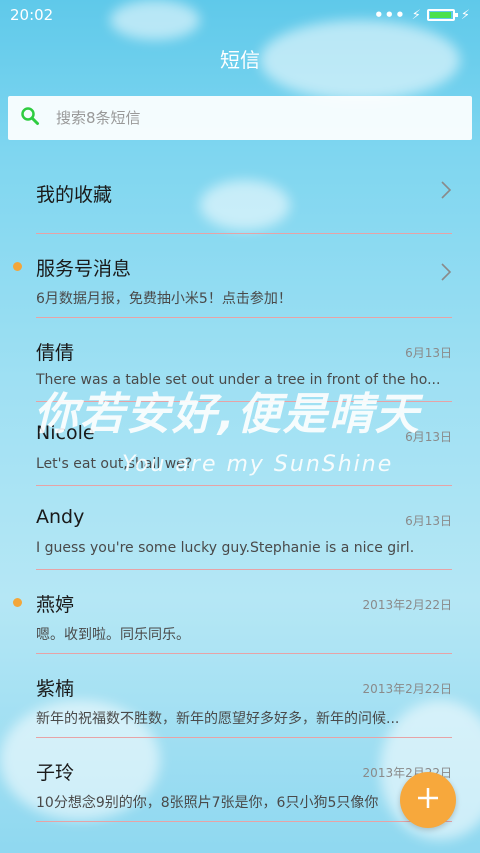 Image resolution: width=480 pixels, height=853 pixels. I want to click on conversation-name: 紫楠, so click(55, 689).